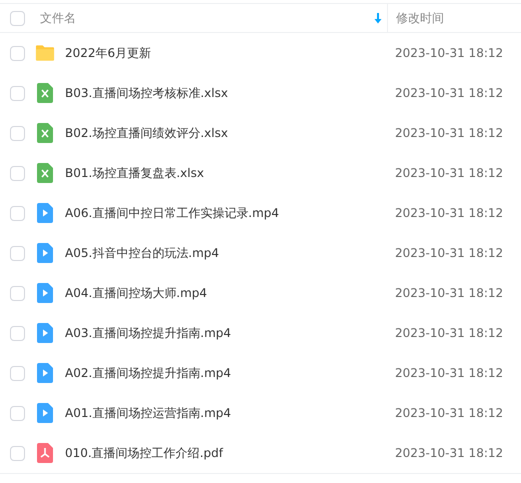  Describe the element at coordinates (230, 453) in the screenshot. I see `file-name: 010.直播间场控工作介绍.pdf` at that location.